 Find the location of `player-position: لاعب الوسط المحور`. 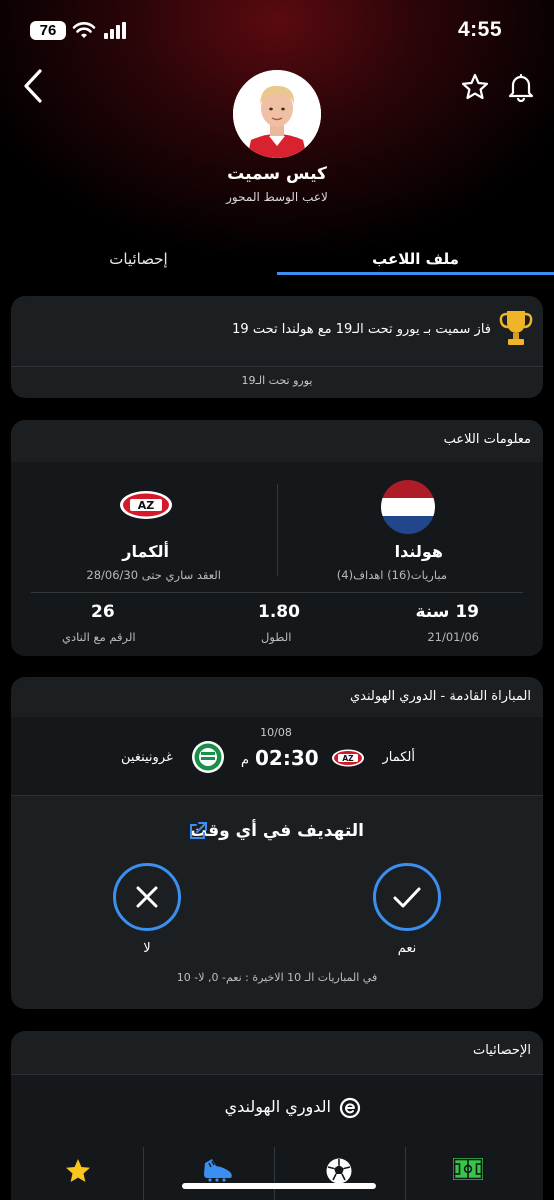

player-position: لاعب الوسط المحور is located at coordinates (277, 197).